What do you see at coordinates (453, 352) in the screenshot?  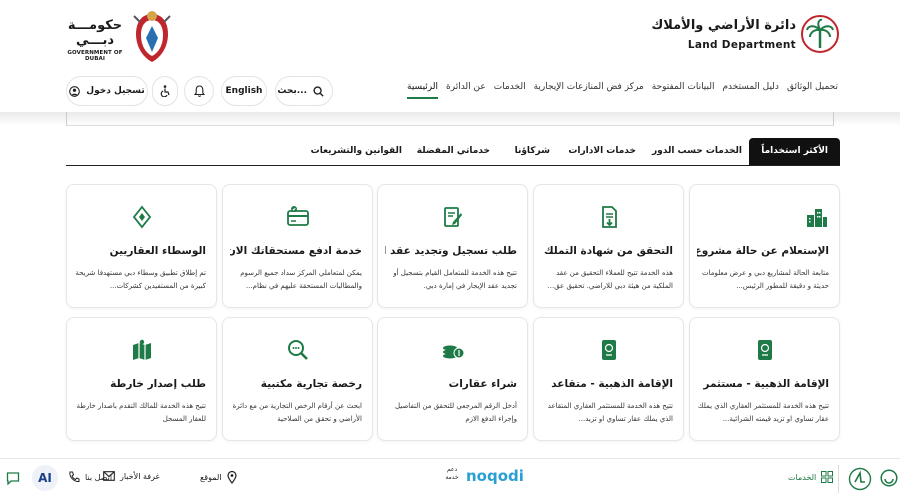 I see `coins-icon` at bounding box center [453, 352].